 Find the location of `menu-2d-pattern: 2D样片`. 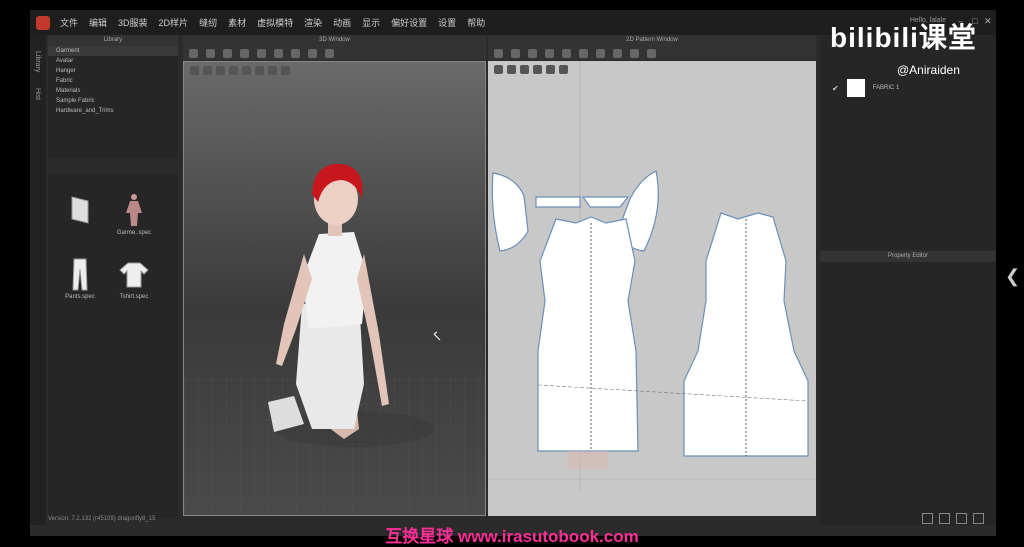

menu-2d-pattern: 2D样片 is located at coordinates (174, 22).